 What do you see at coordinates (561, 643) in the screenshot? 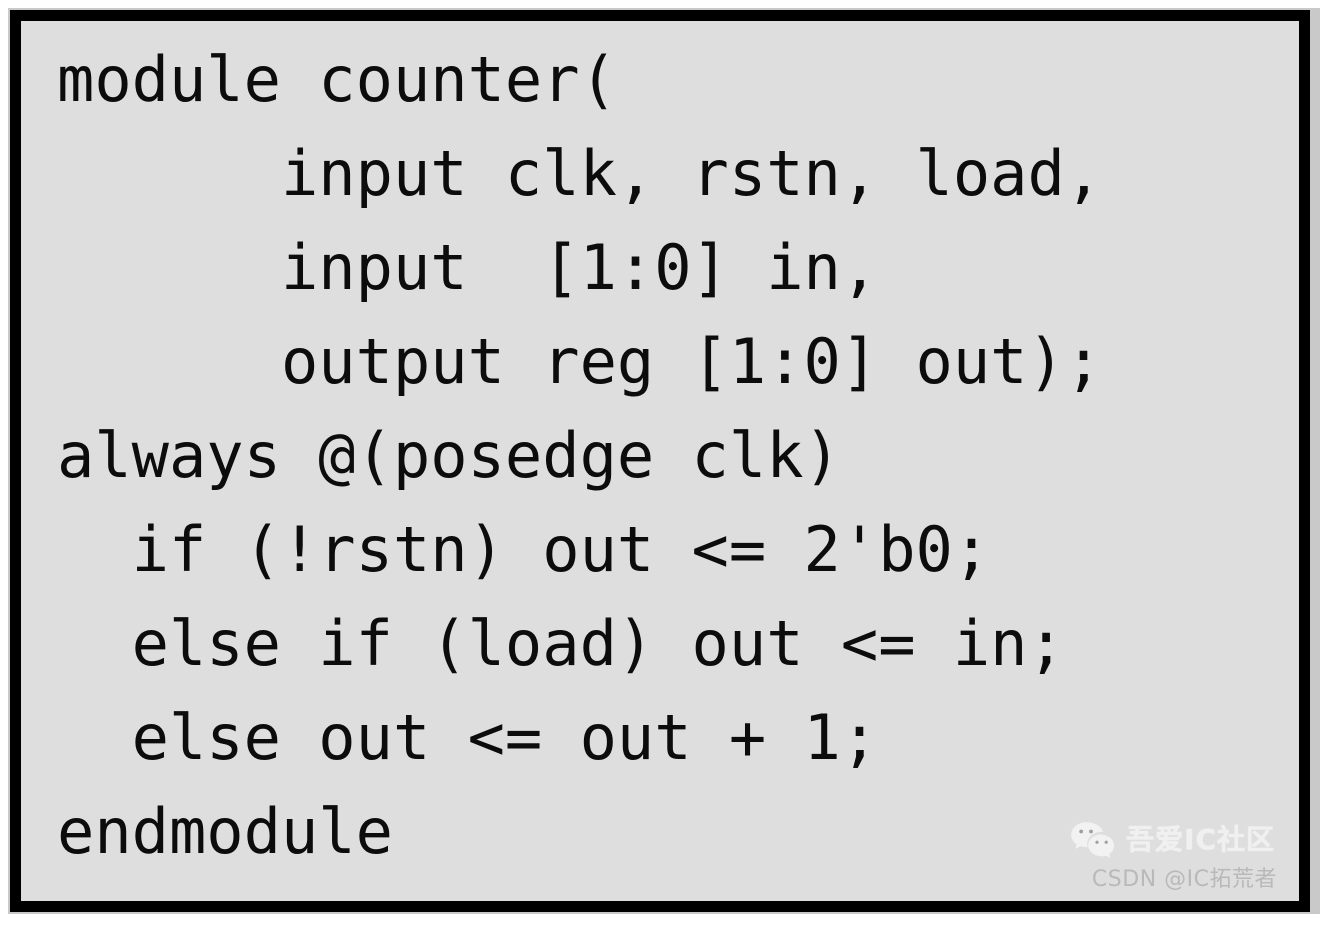
I see `code-line: else if (load) out <= in;` at bounding box center [561, 643].